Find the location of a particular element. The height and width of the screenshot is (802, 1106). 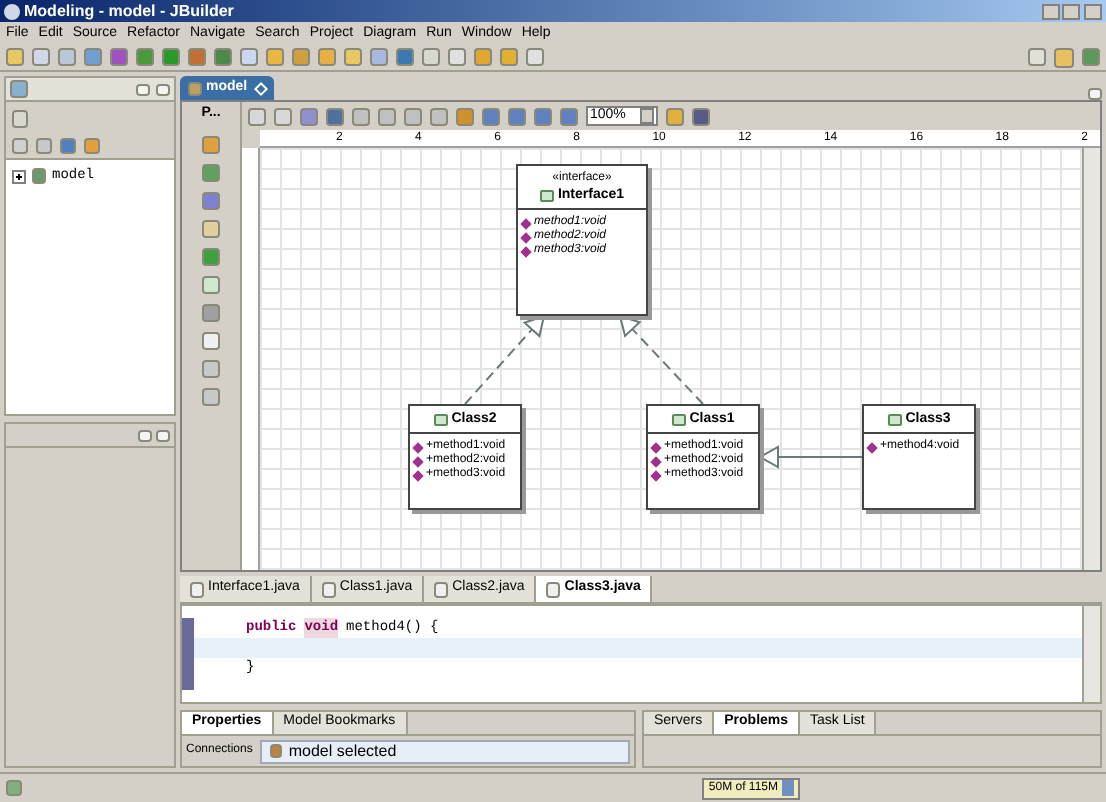

maximize-button is located at coordinates (1071, 11).